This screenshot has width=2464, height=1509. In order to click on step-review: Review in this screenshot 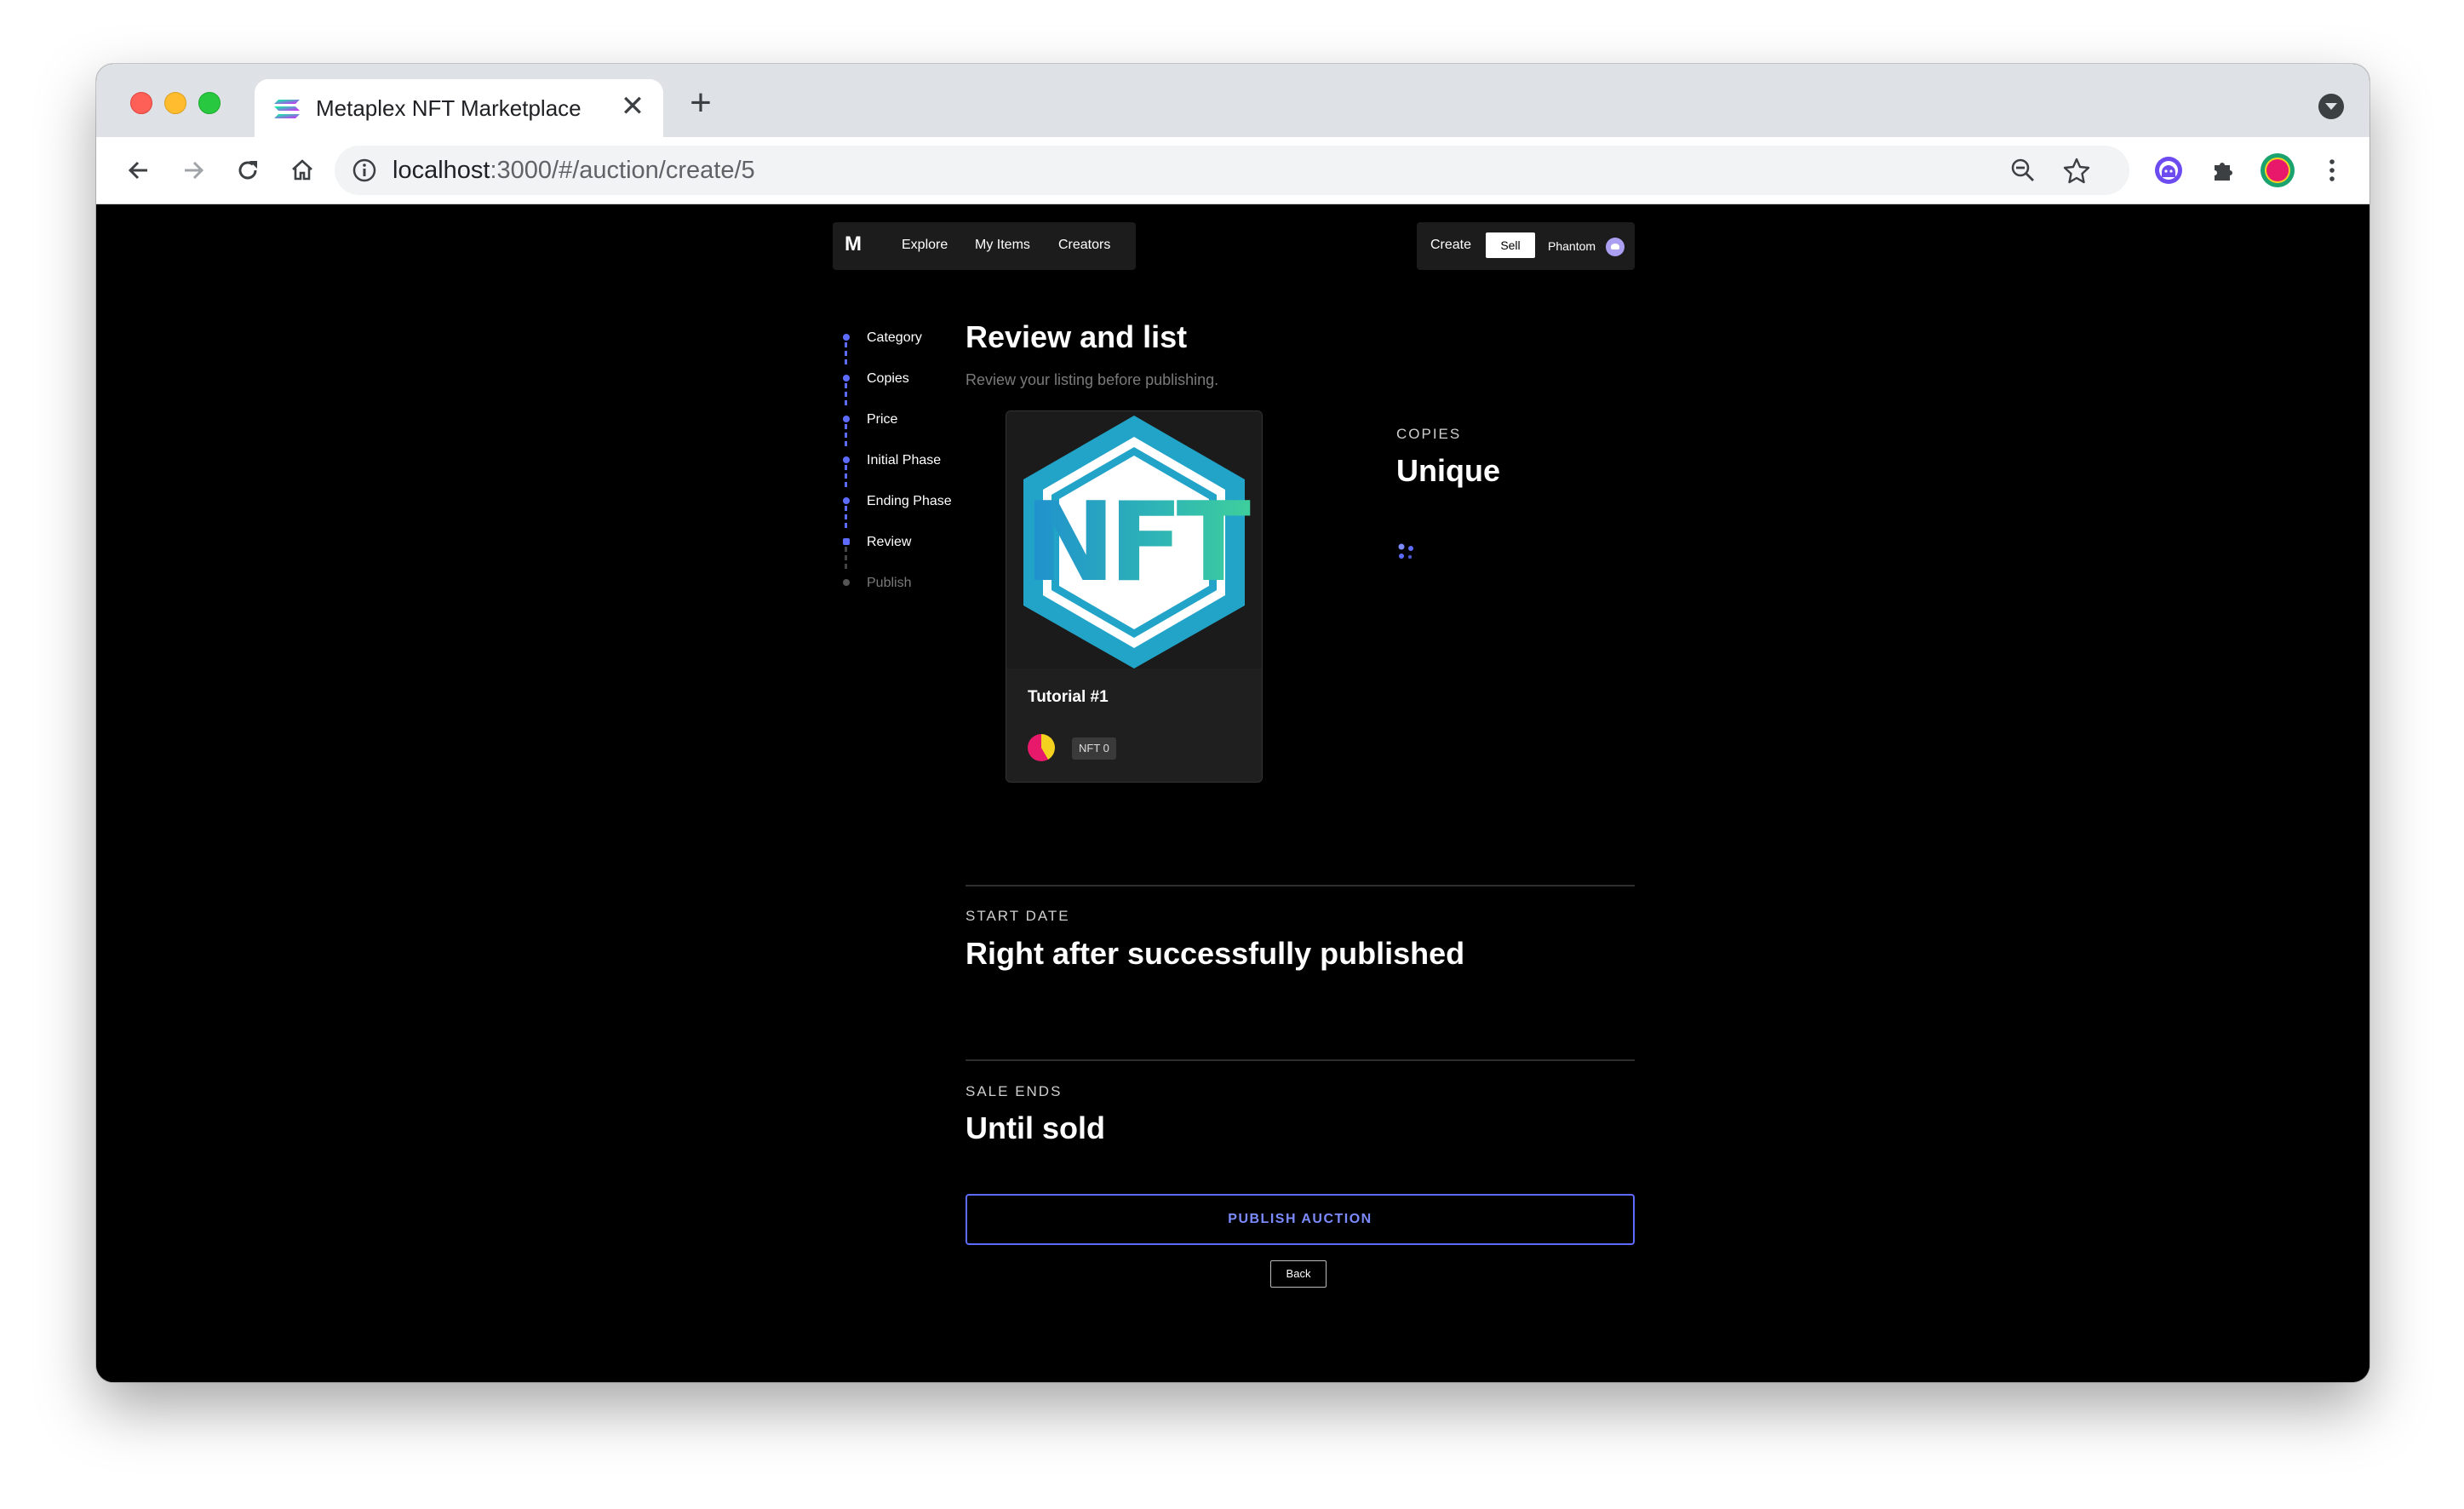, I will do `click(889, 542)`.